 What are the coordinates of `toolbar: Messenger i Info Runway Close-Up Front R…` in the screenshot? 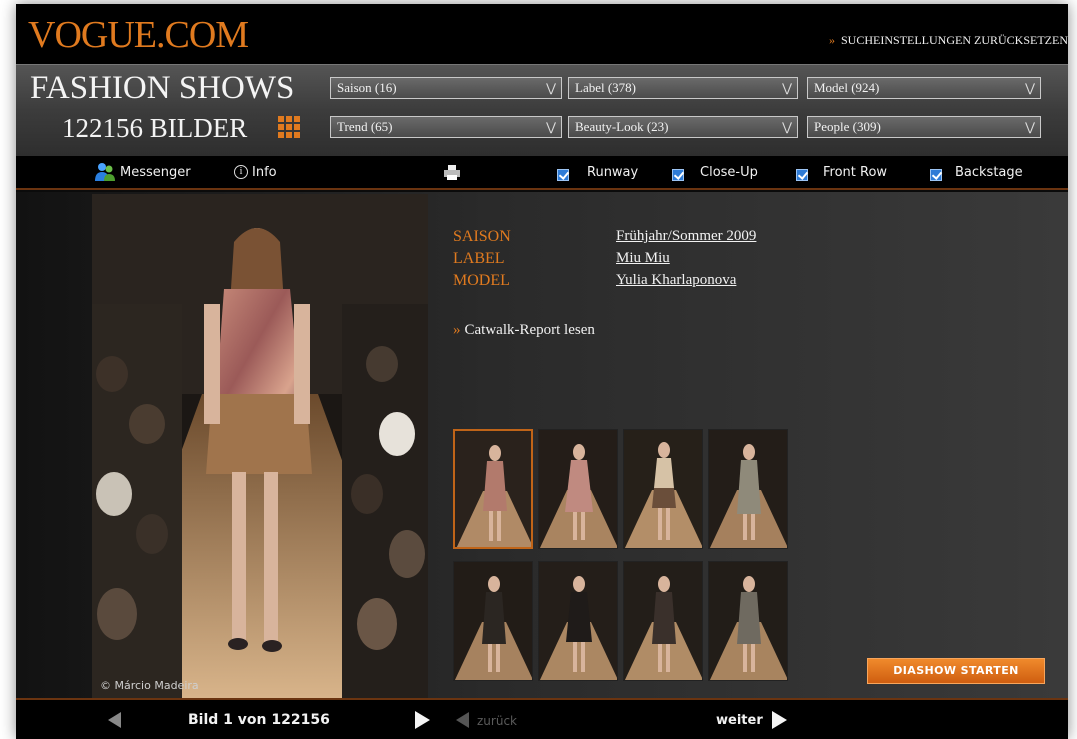 It's located at (542, 173).